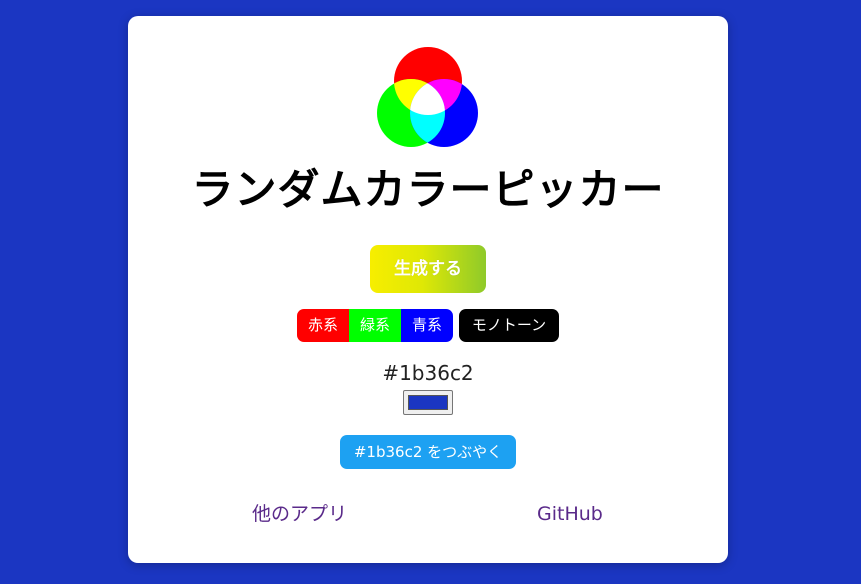  I want to click on page-title: ランダムカラーピッカー, so click(428, 189).